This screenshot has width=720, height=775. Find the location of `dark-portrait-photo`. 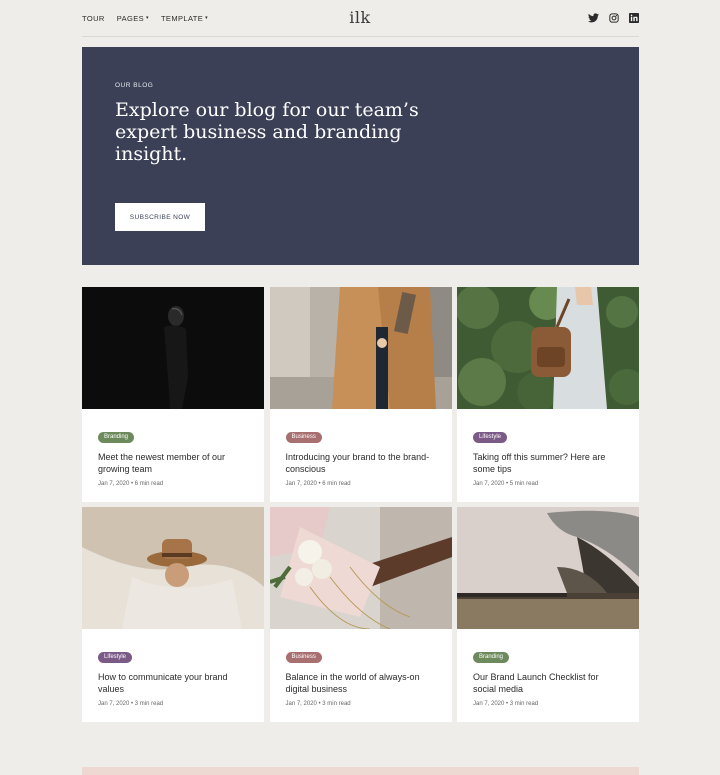

dark-portrait-photo is located at coordinates (173, 348).